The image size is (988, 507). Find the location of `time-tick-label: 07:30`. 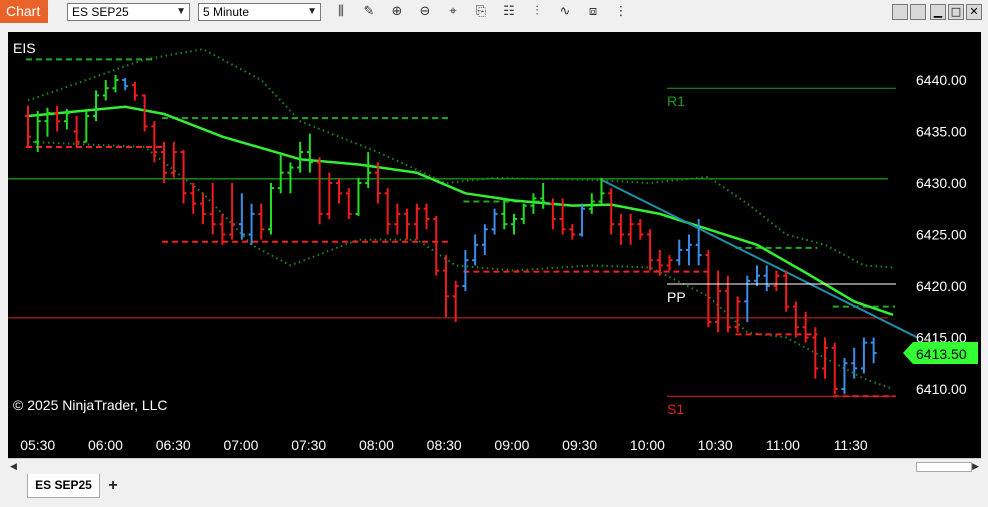

time-tick-label: 07:30 is located at coordinates (308, 445).